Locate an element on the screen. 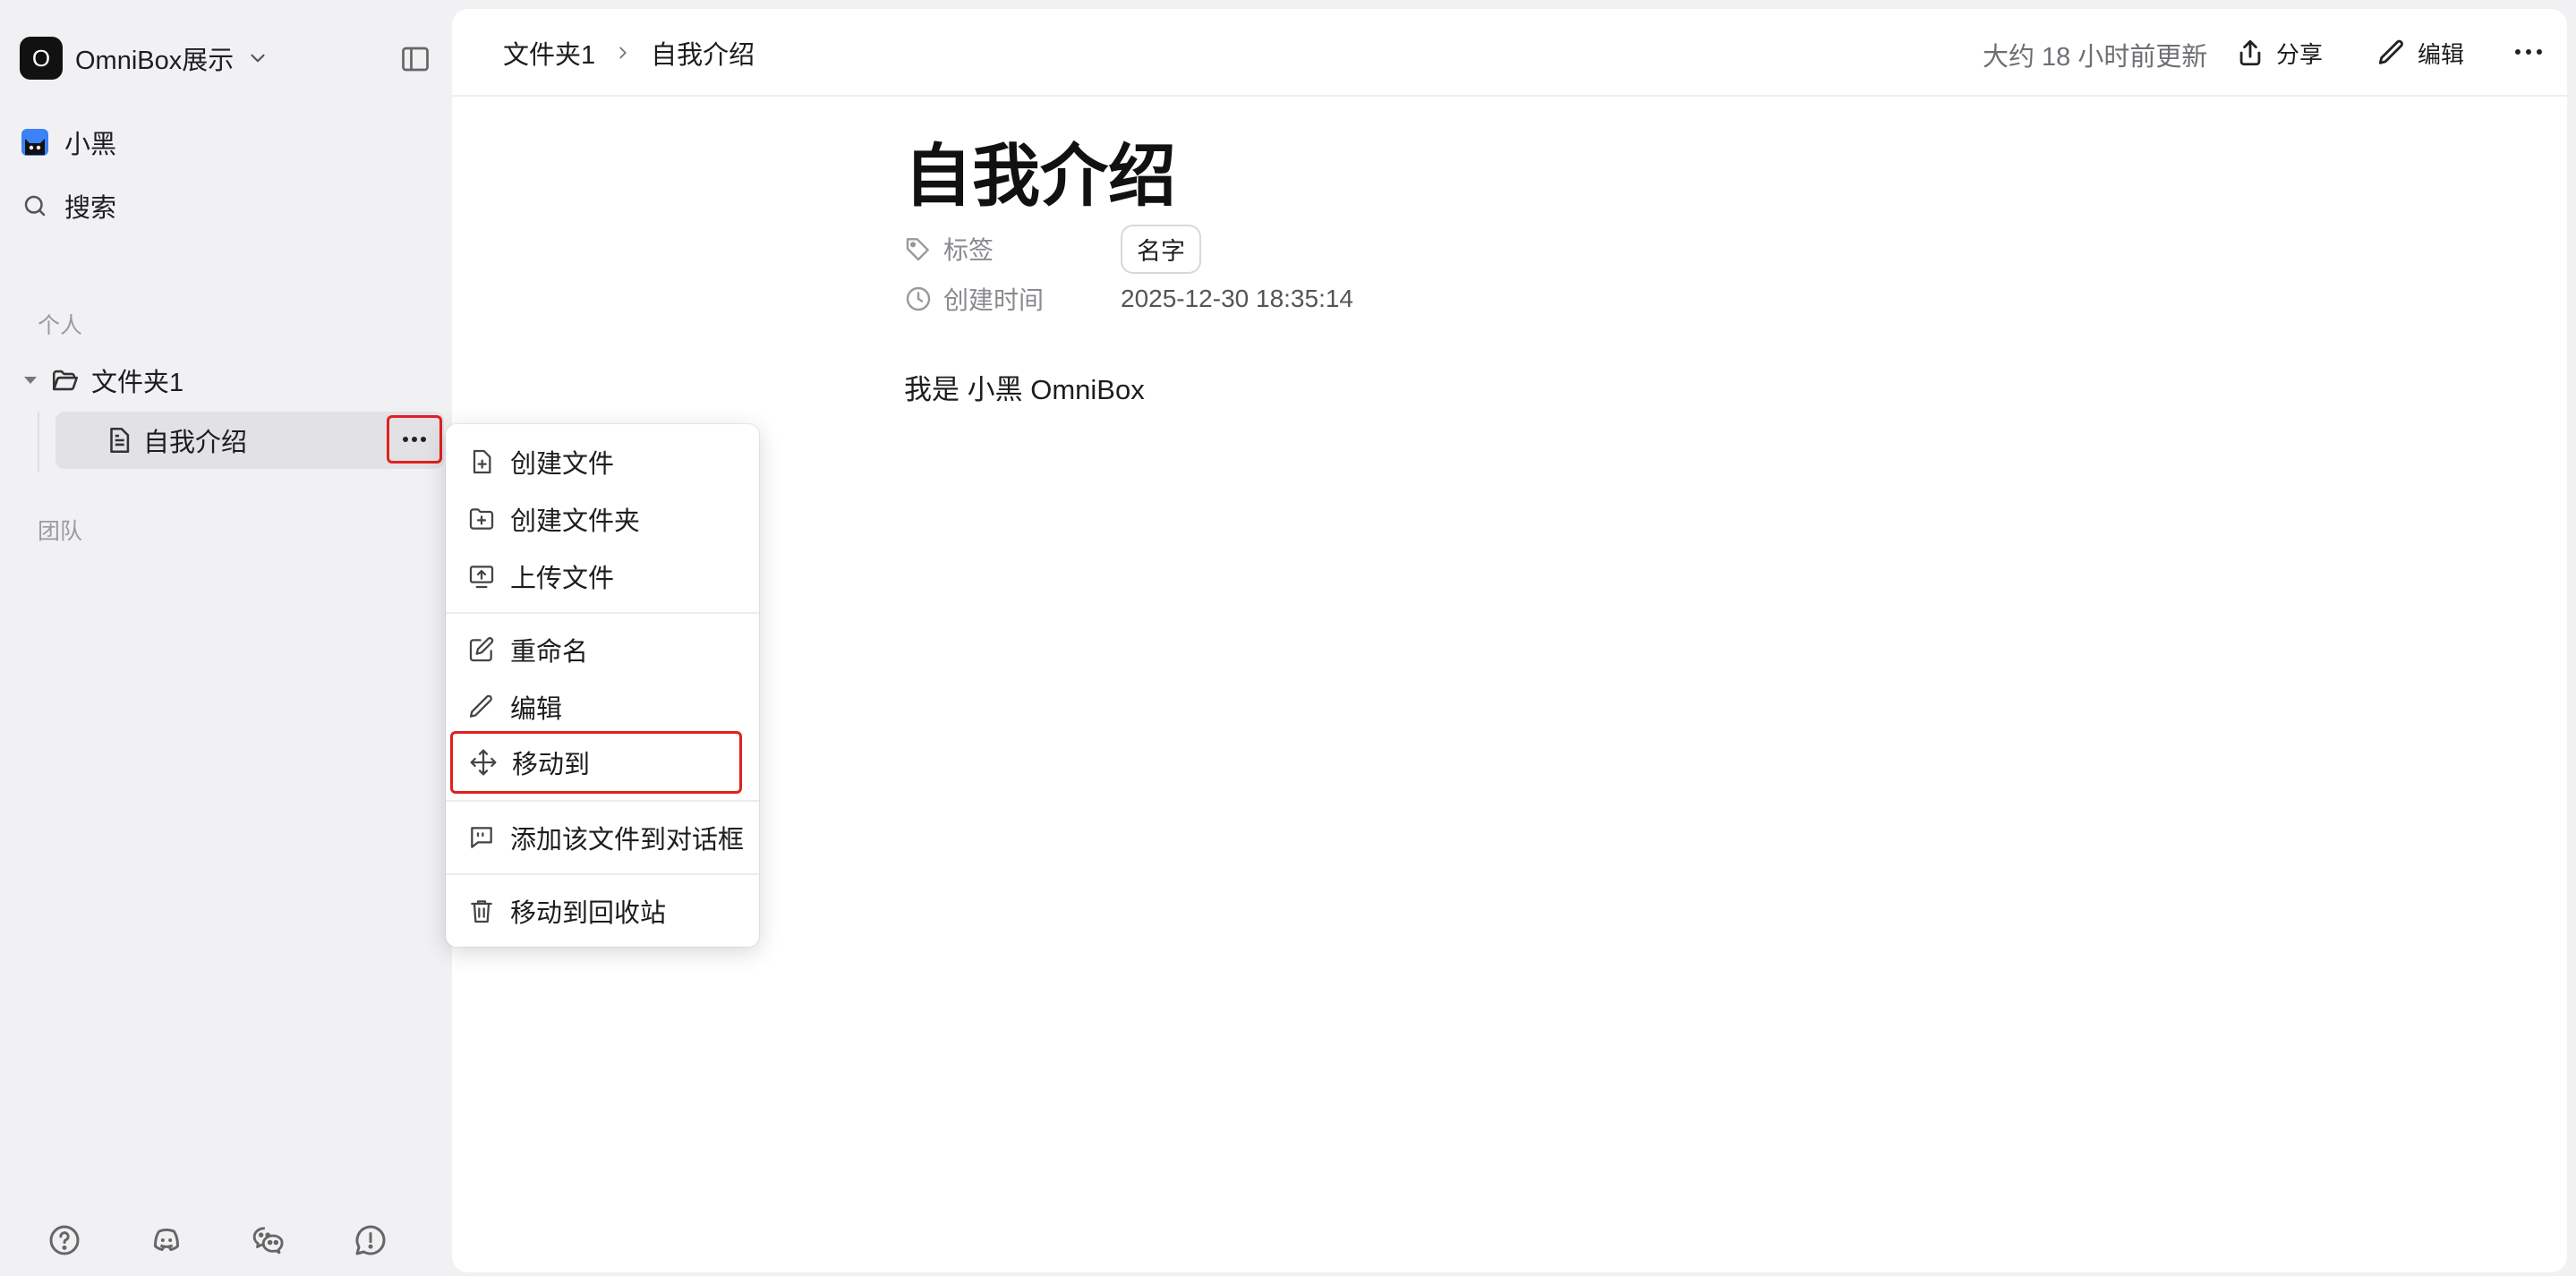  chat-quote-icon is located at coordinates (481, 838).